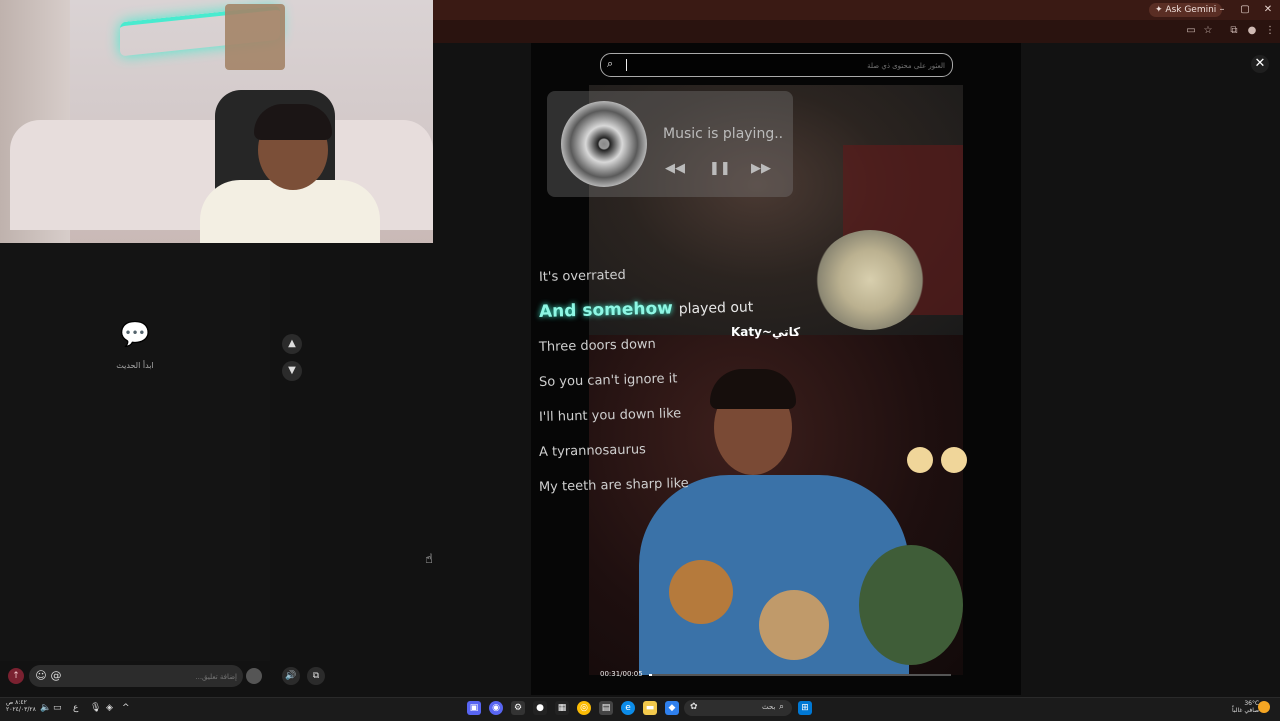 The image size is (1280, 721). I want to click on volume-icon: 🔊, so click(291, 676).